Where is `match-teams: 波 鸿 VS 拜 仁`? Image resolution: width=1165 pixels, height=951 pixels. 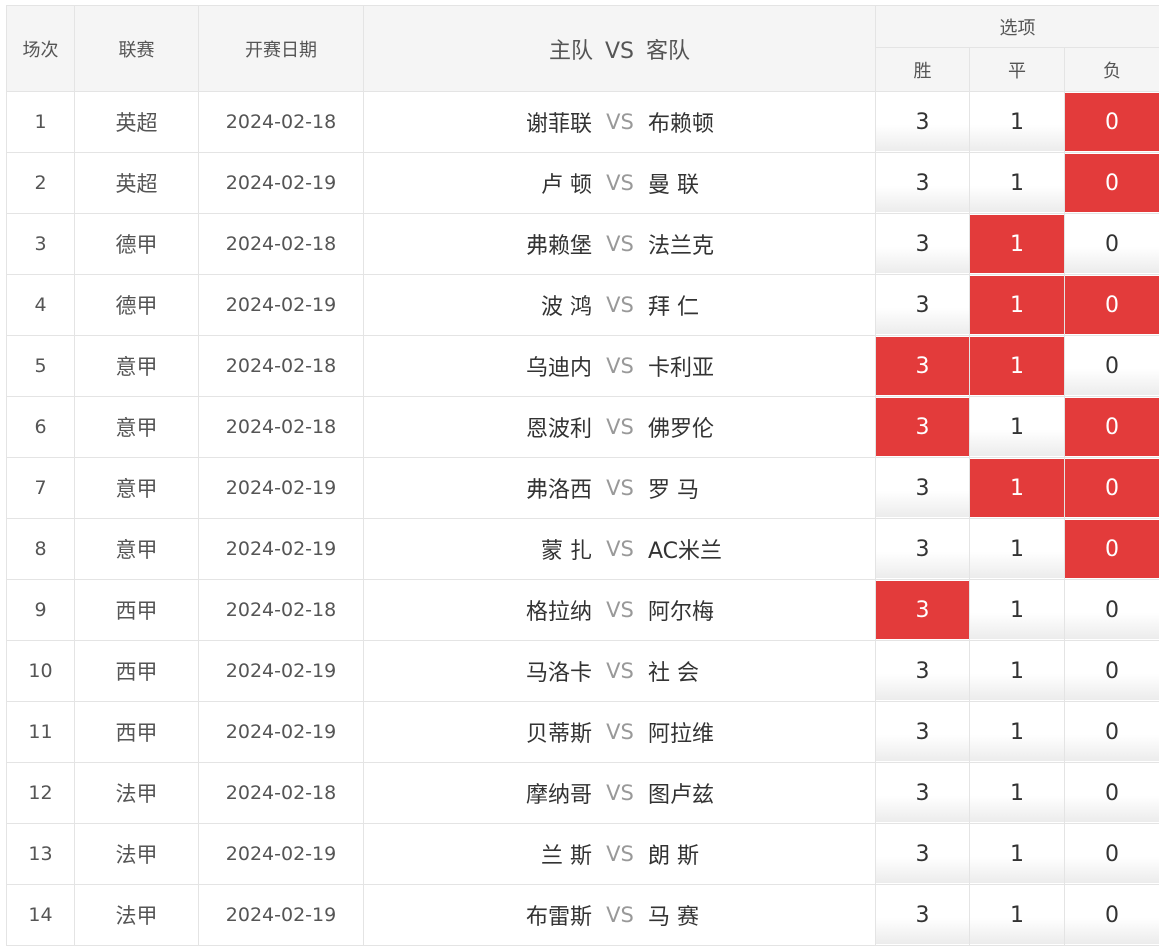 match-teams: 波 鸿 VS 拜 仁 is located at coordinates (619, 305).